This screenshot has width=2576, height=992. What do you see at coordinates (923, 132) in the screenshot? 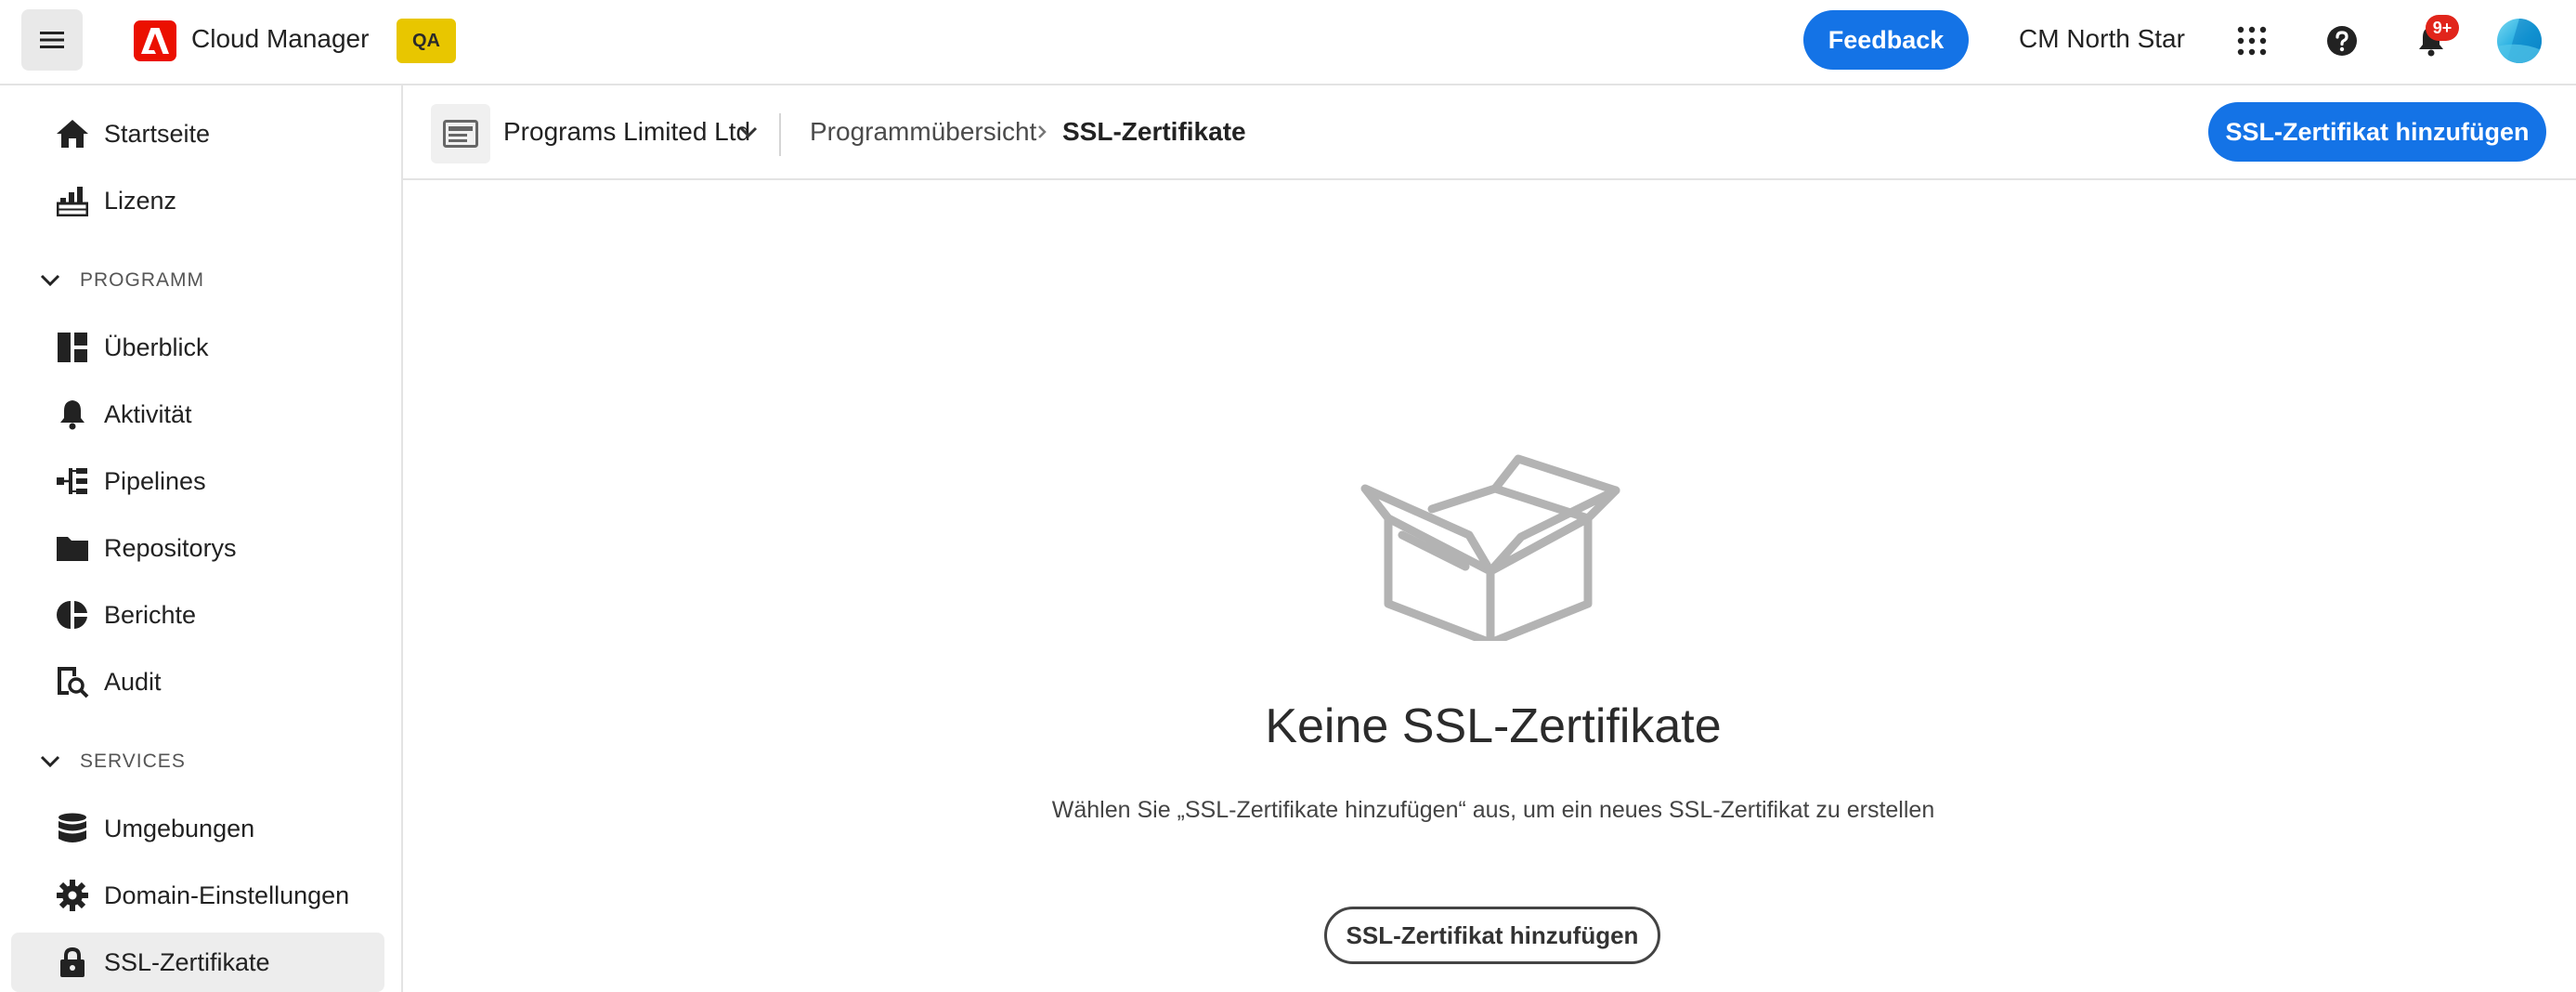
I see `breadcrumb-program-overview: Programmübersicht` at bounding box center [923, 132].